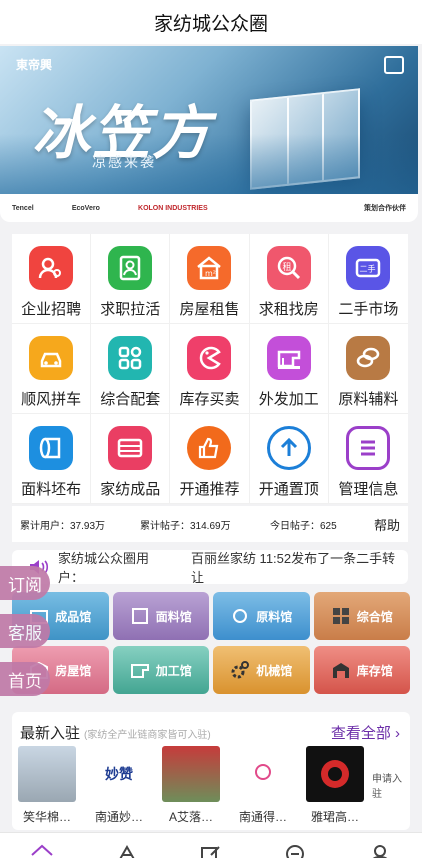  I want to click on apps-icon, so click(130, 358).